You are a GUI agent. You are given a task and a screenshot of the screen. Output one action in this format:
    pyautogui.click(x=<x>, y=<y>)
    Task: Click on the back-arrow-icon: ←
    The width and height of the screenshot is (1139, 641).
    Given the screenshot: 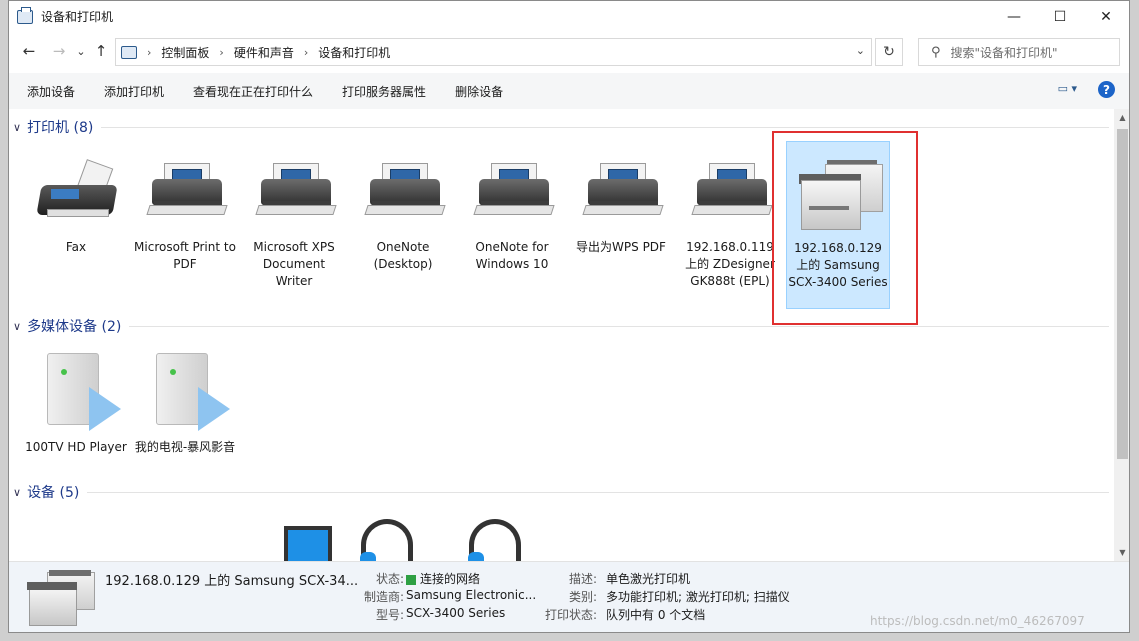 What is the action you would take?
    pyautogui.click(x=29, y=51)
    